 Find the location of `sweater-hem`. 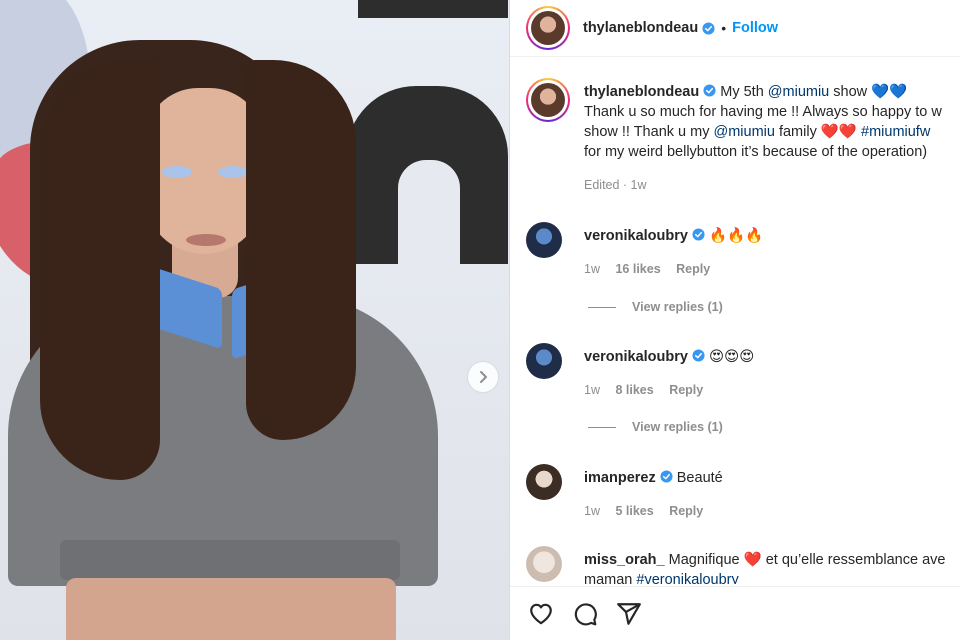

sweater-hem is located at coordinates (230, 560).